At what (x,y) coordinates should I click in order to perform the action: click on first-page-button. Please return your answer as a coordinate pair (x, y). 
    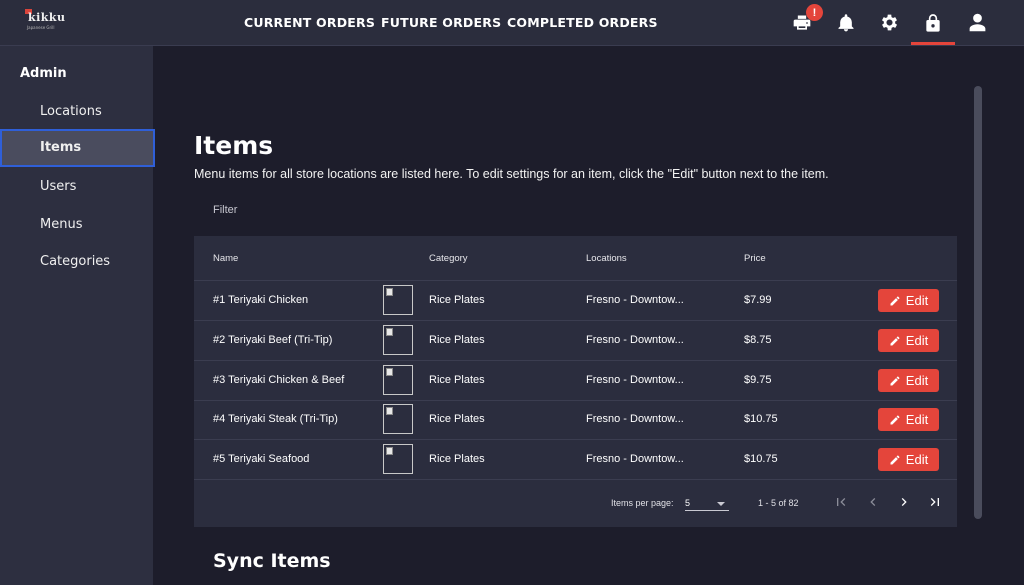
    Looking at the image, I should click on (841, 502).